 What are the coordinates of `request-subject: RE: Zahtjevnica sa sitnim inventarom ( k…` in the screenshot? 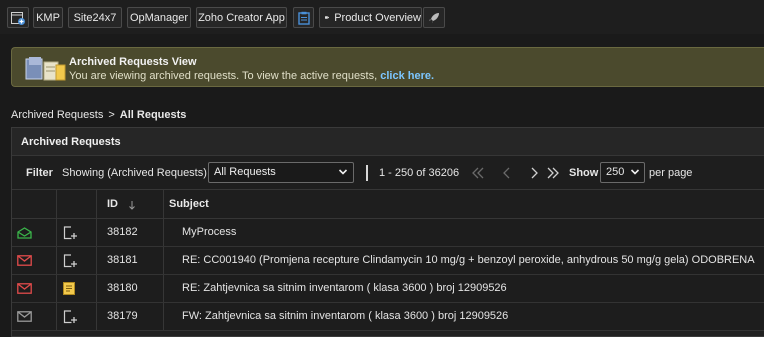 It's located at (344, 288).